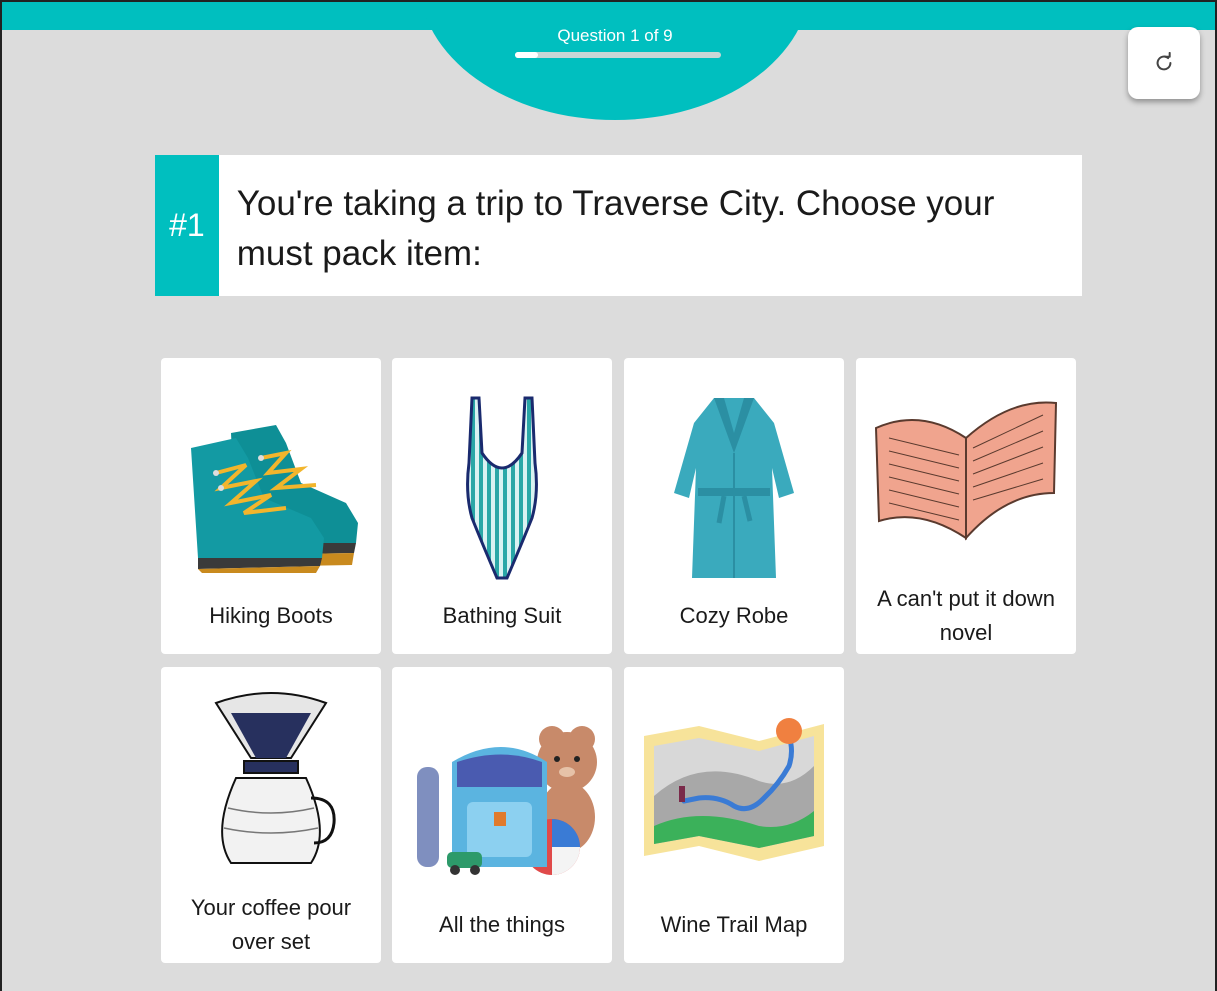 Image resolution: width=1217 pixels, height=991 pixels. What do you see at coordinates (502, 924) in the screenshot?
I see `option-label: All the things` at bounding box center [502, 924].